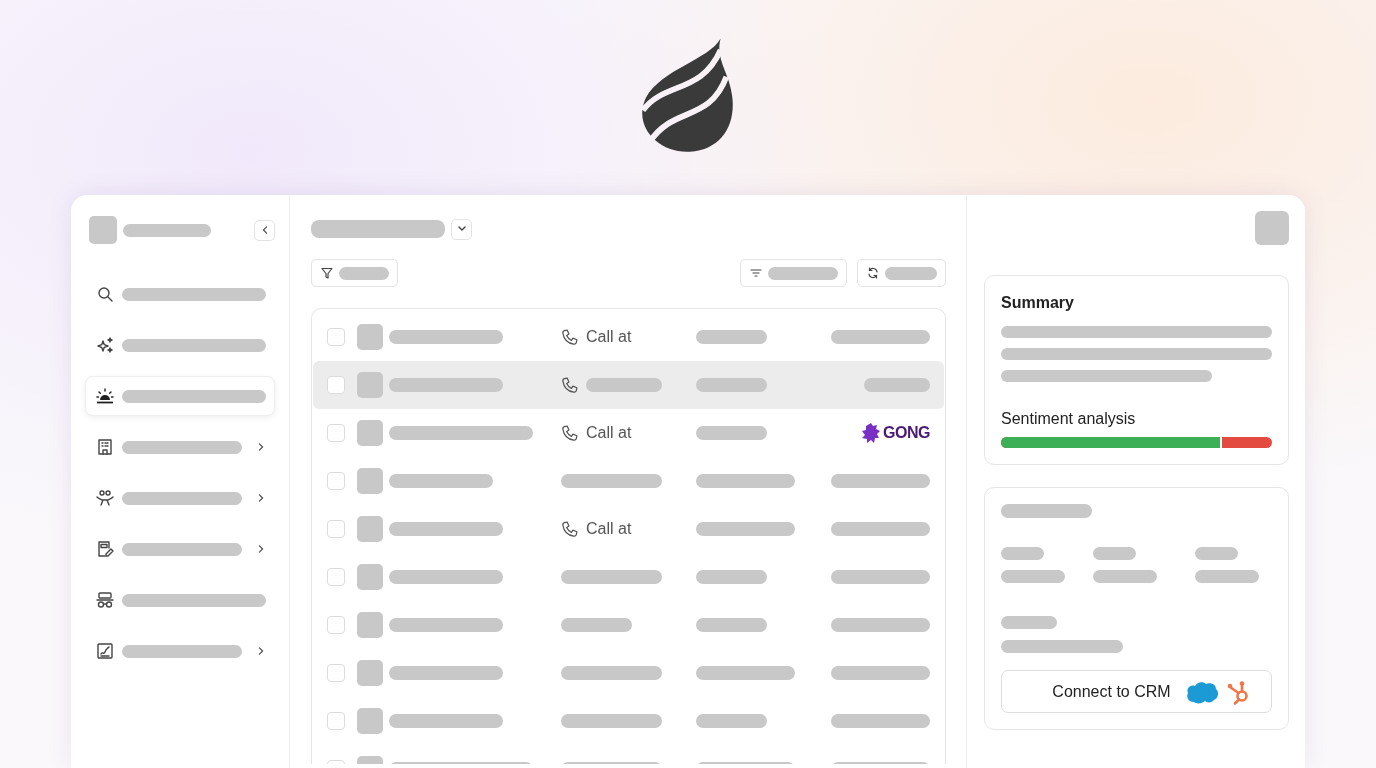 This screenshot has height=768, width=1376. What do you see at coordinates (105, 549) in the screenshot?
I see `note-edit-icon` at bounding box center [105, 549].